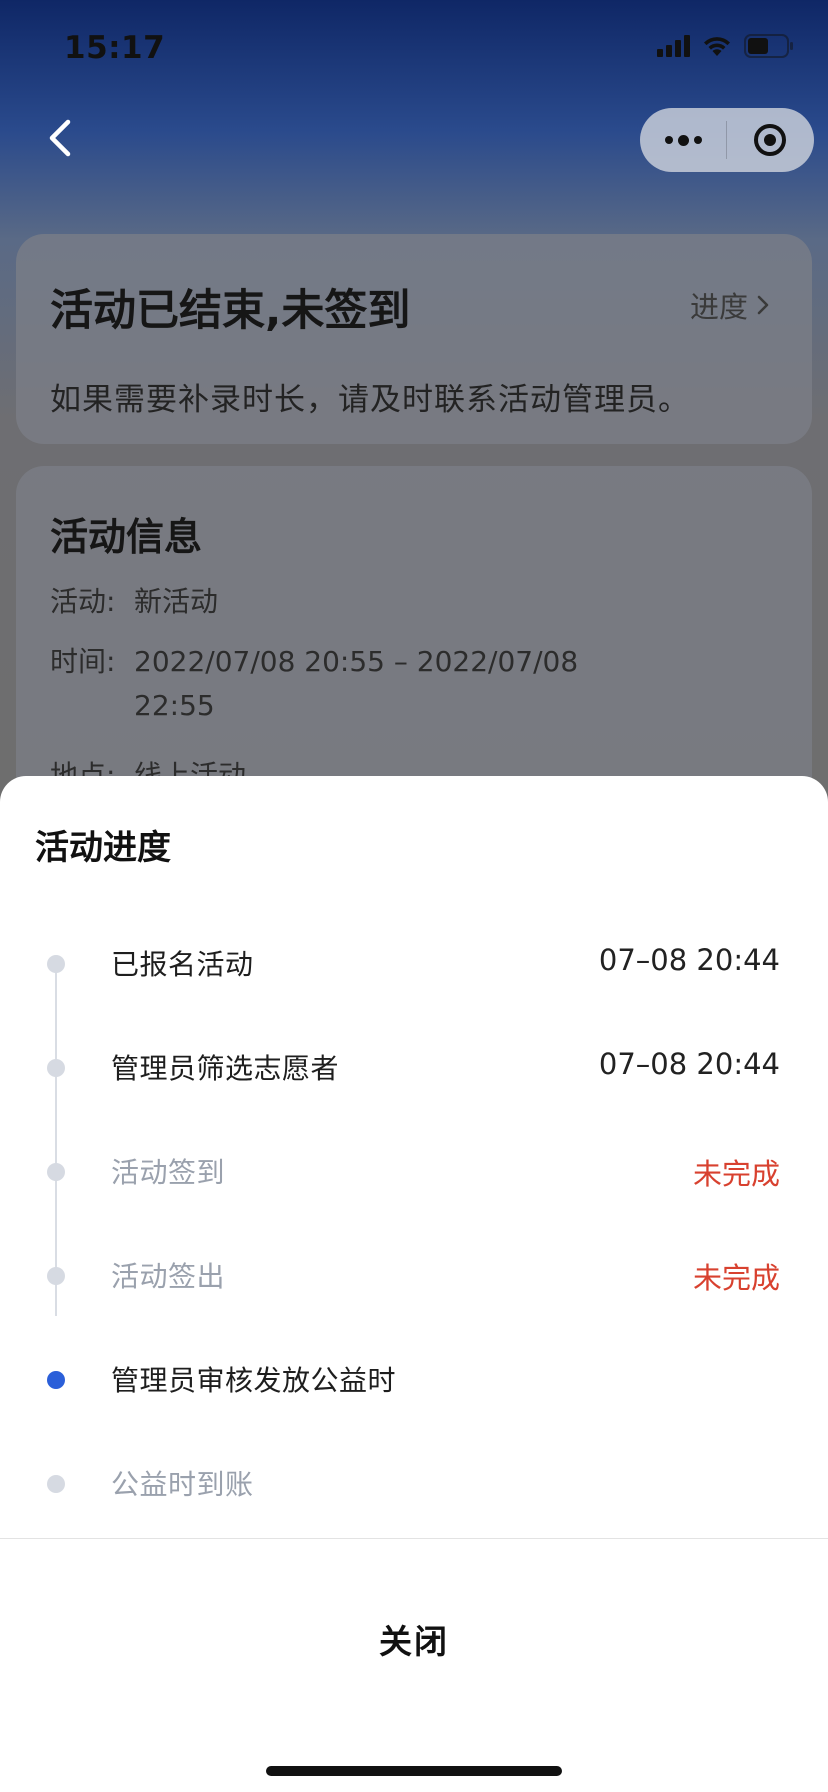 The image size is (828, 1792). What do you see at coordinates (126, 537) in the screenshot?
I see `info-title: 活动信息` at bounding box center [126, 537].